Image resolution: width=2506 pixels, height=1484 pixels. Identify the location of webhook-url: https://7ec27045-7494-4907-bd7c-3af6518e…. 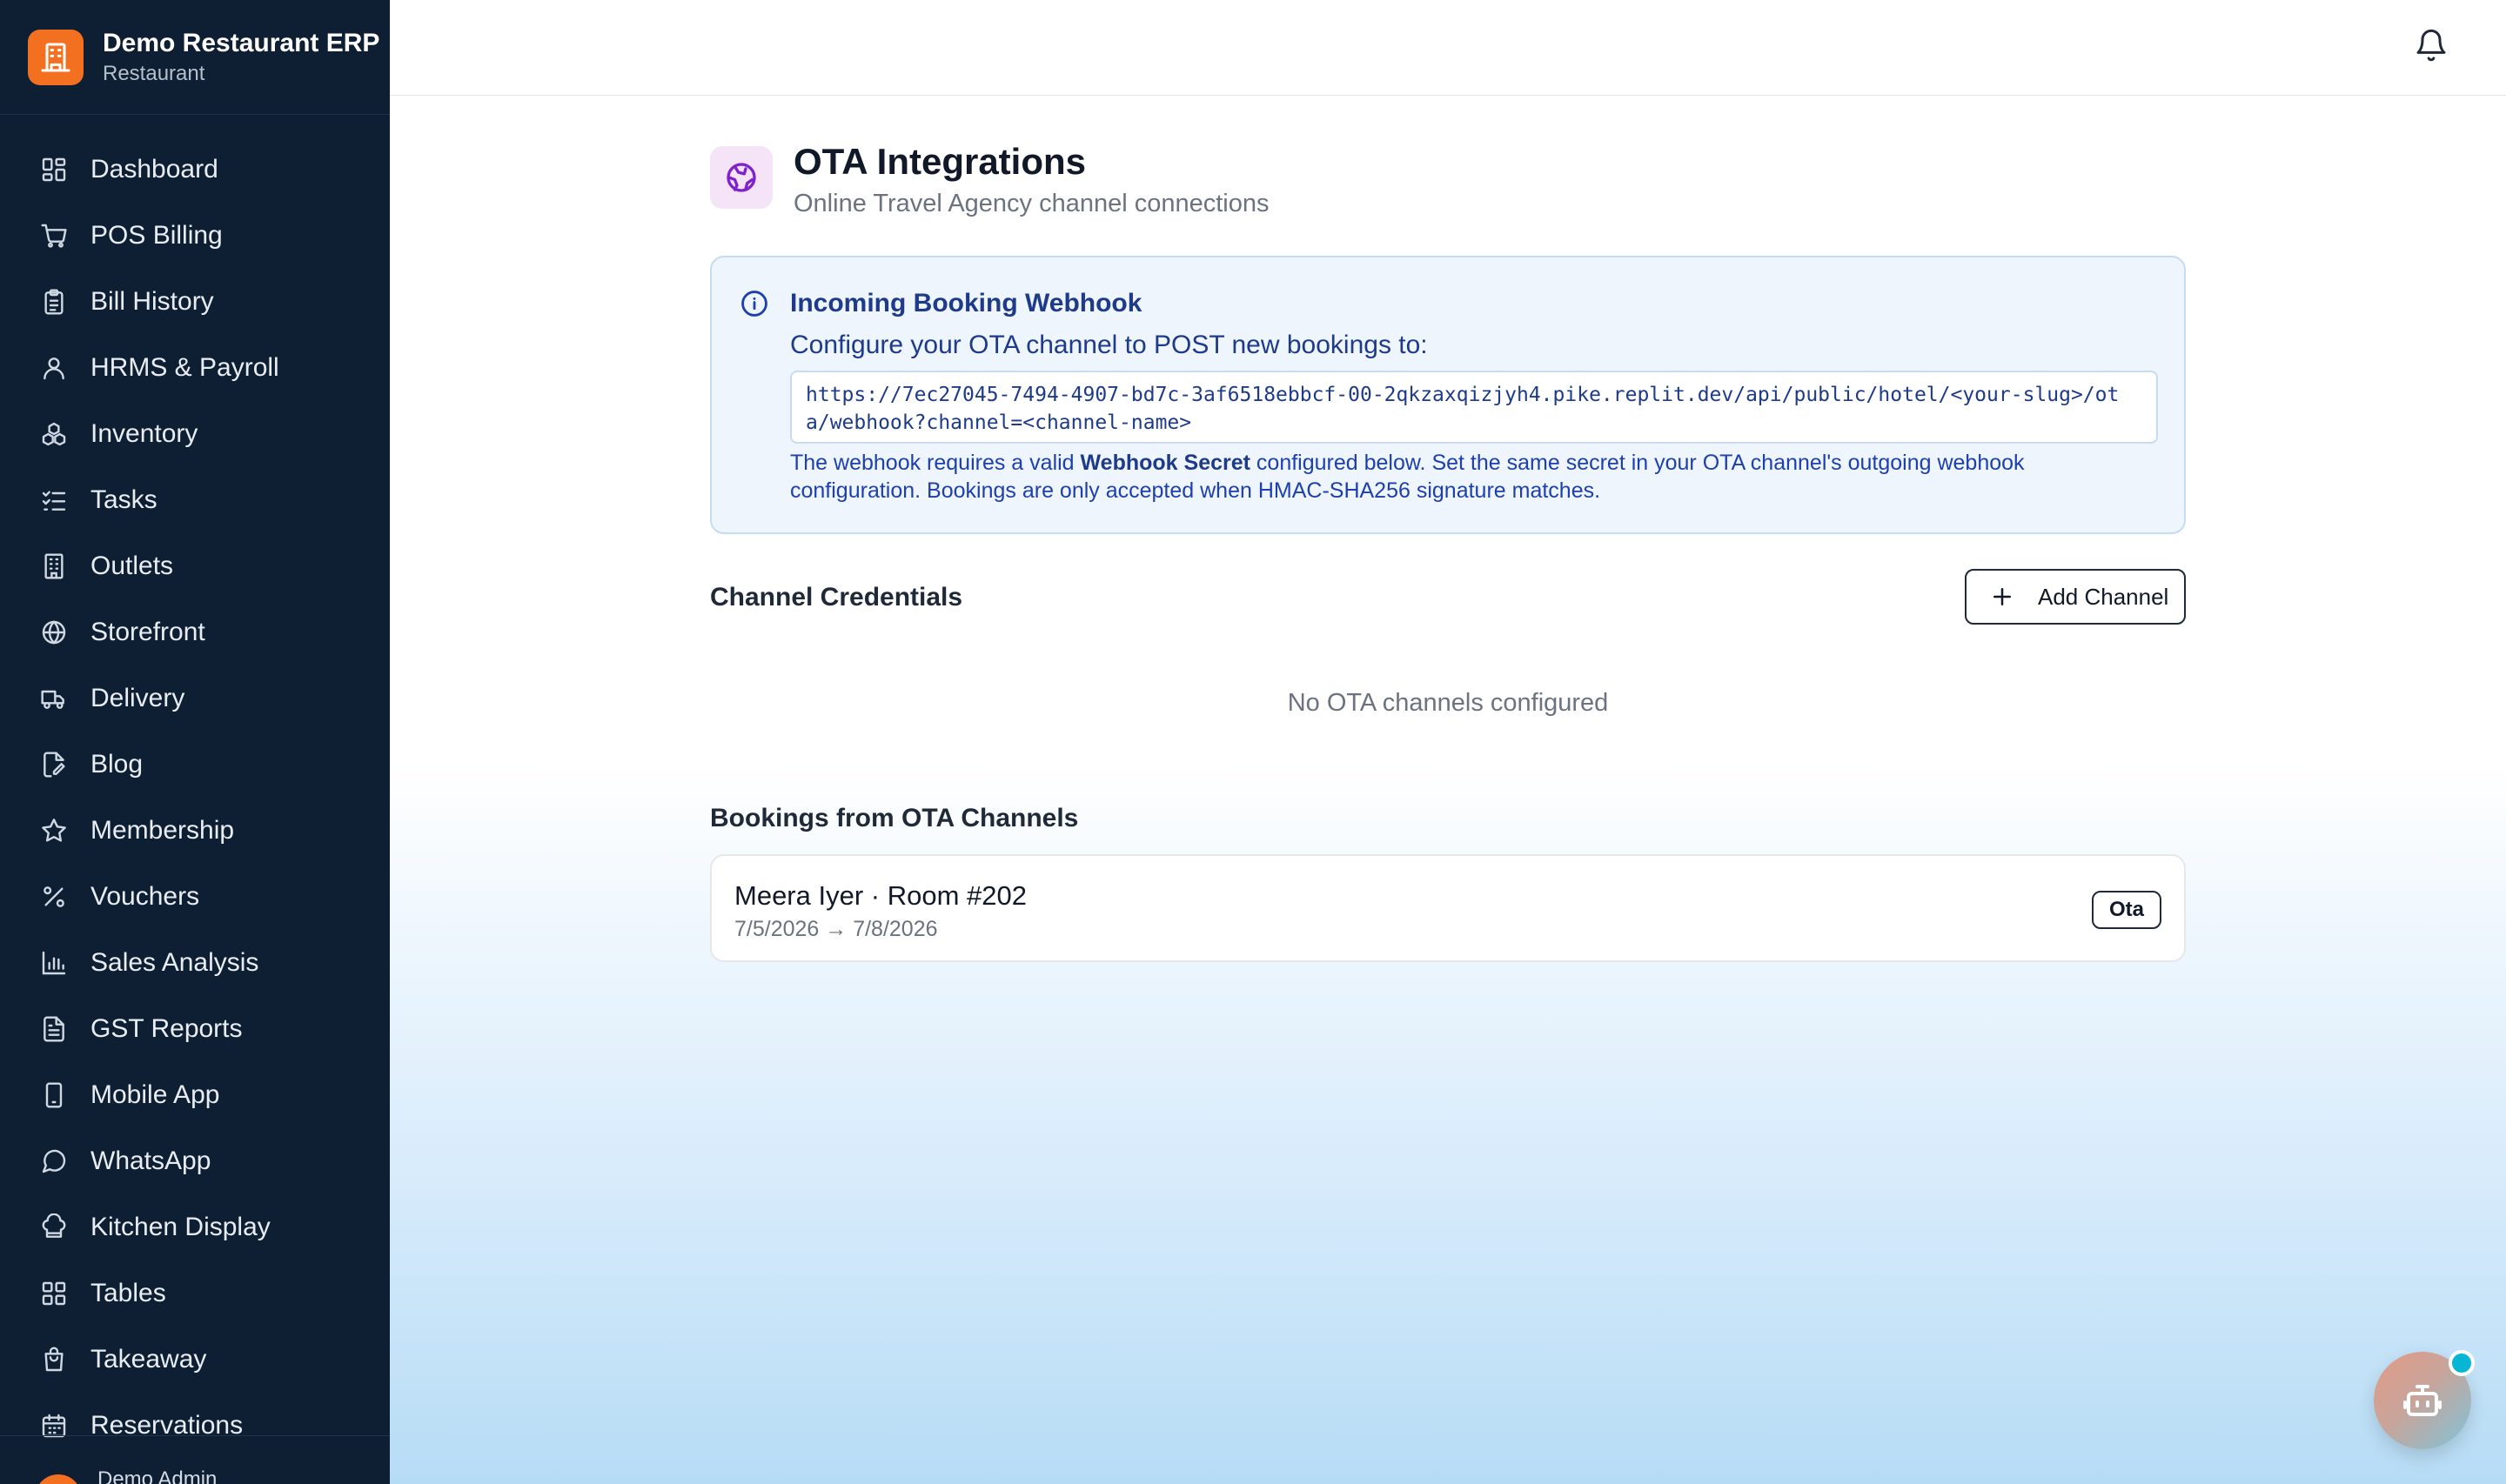
(1474, 407).